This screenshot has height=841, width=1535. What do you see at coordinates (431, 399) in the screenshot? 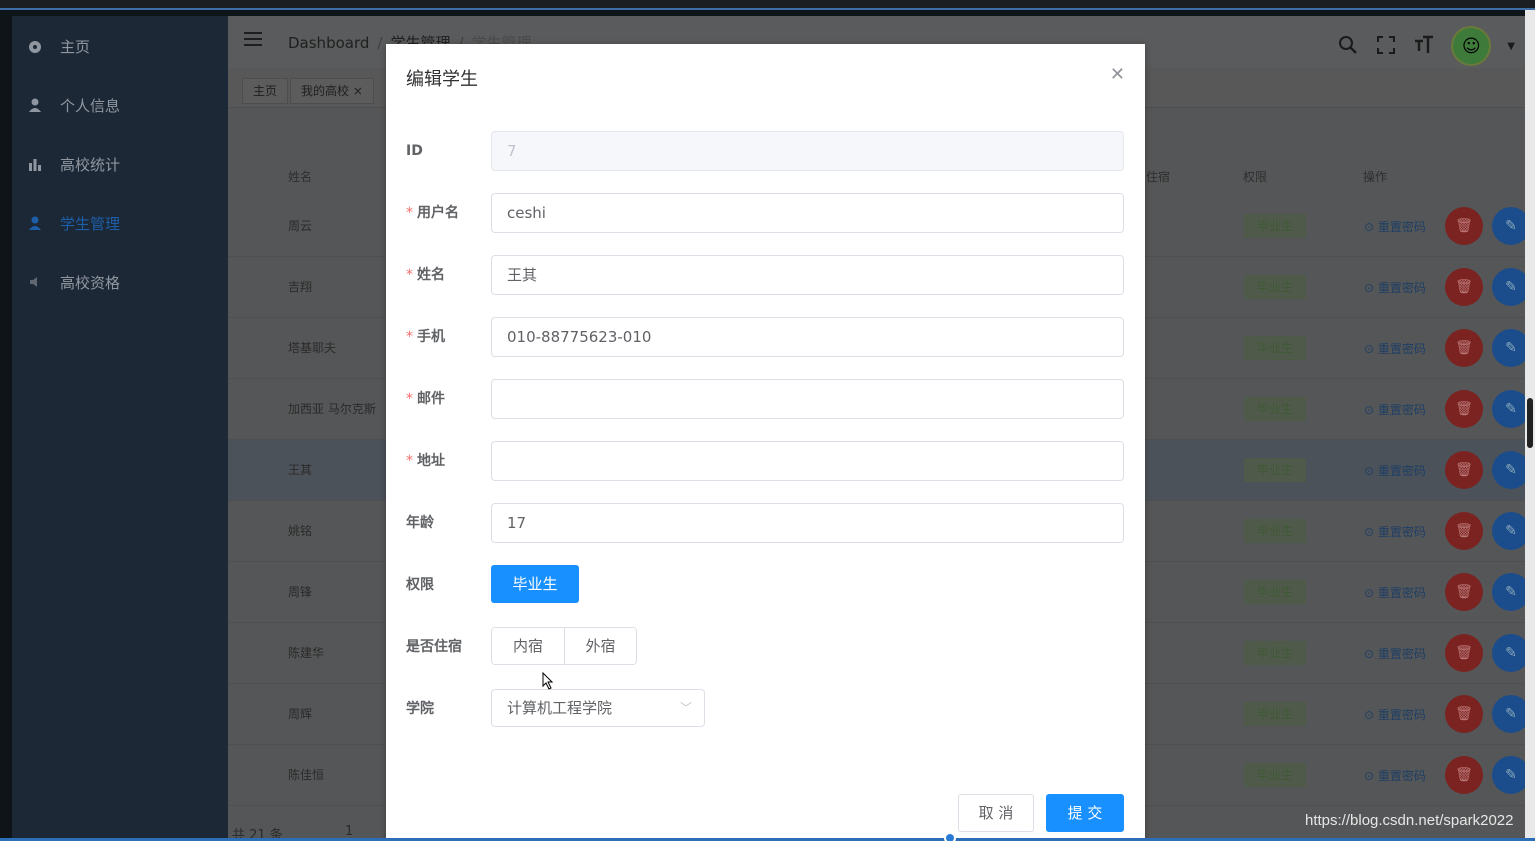
I see `field-label-text: 邮件` at bounding box center [431, 399].